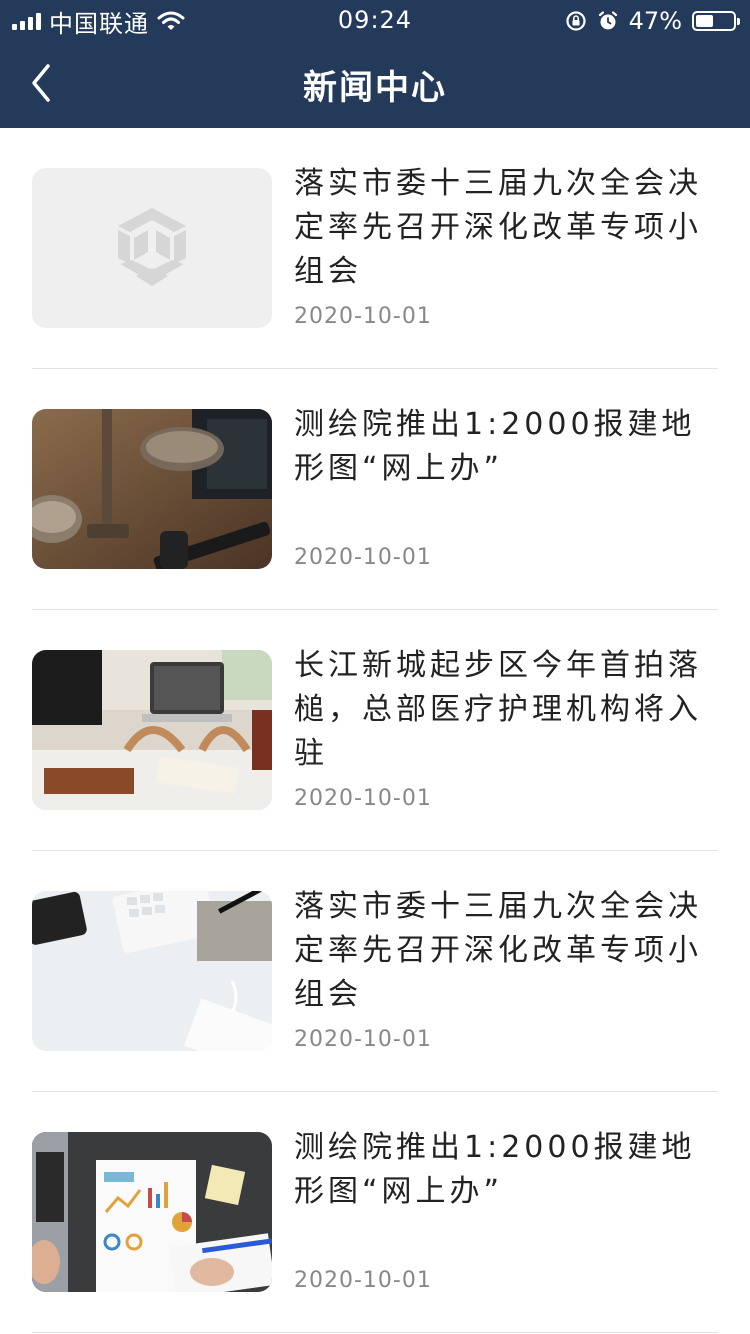 Image resolution: width=750 pixels, height=1334 pixels. I want to click on laptop-desk-image, so click(152, 730).